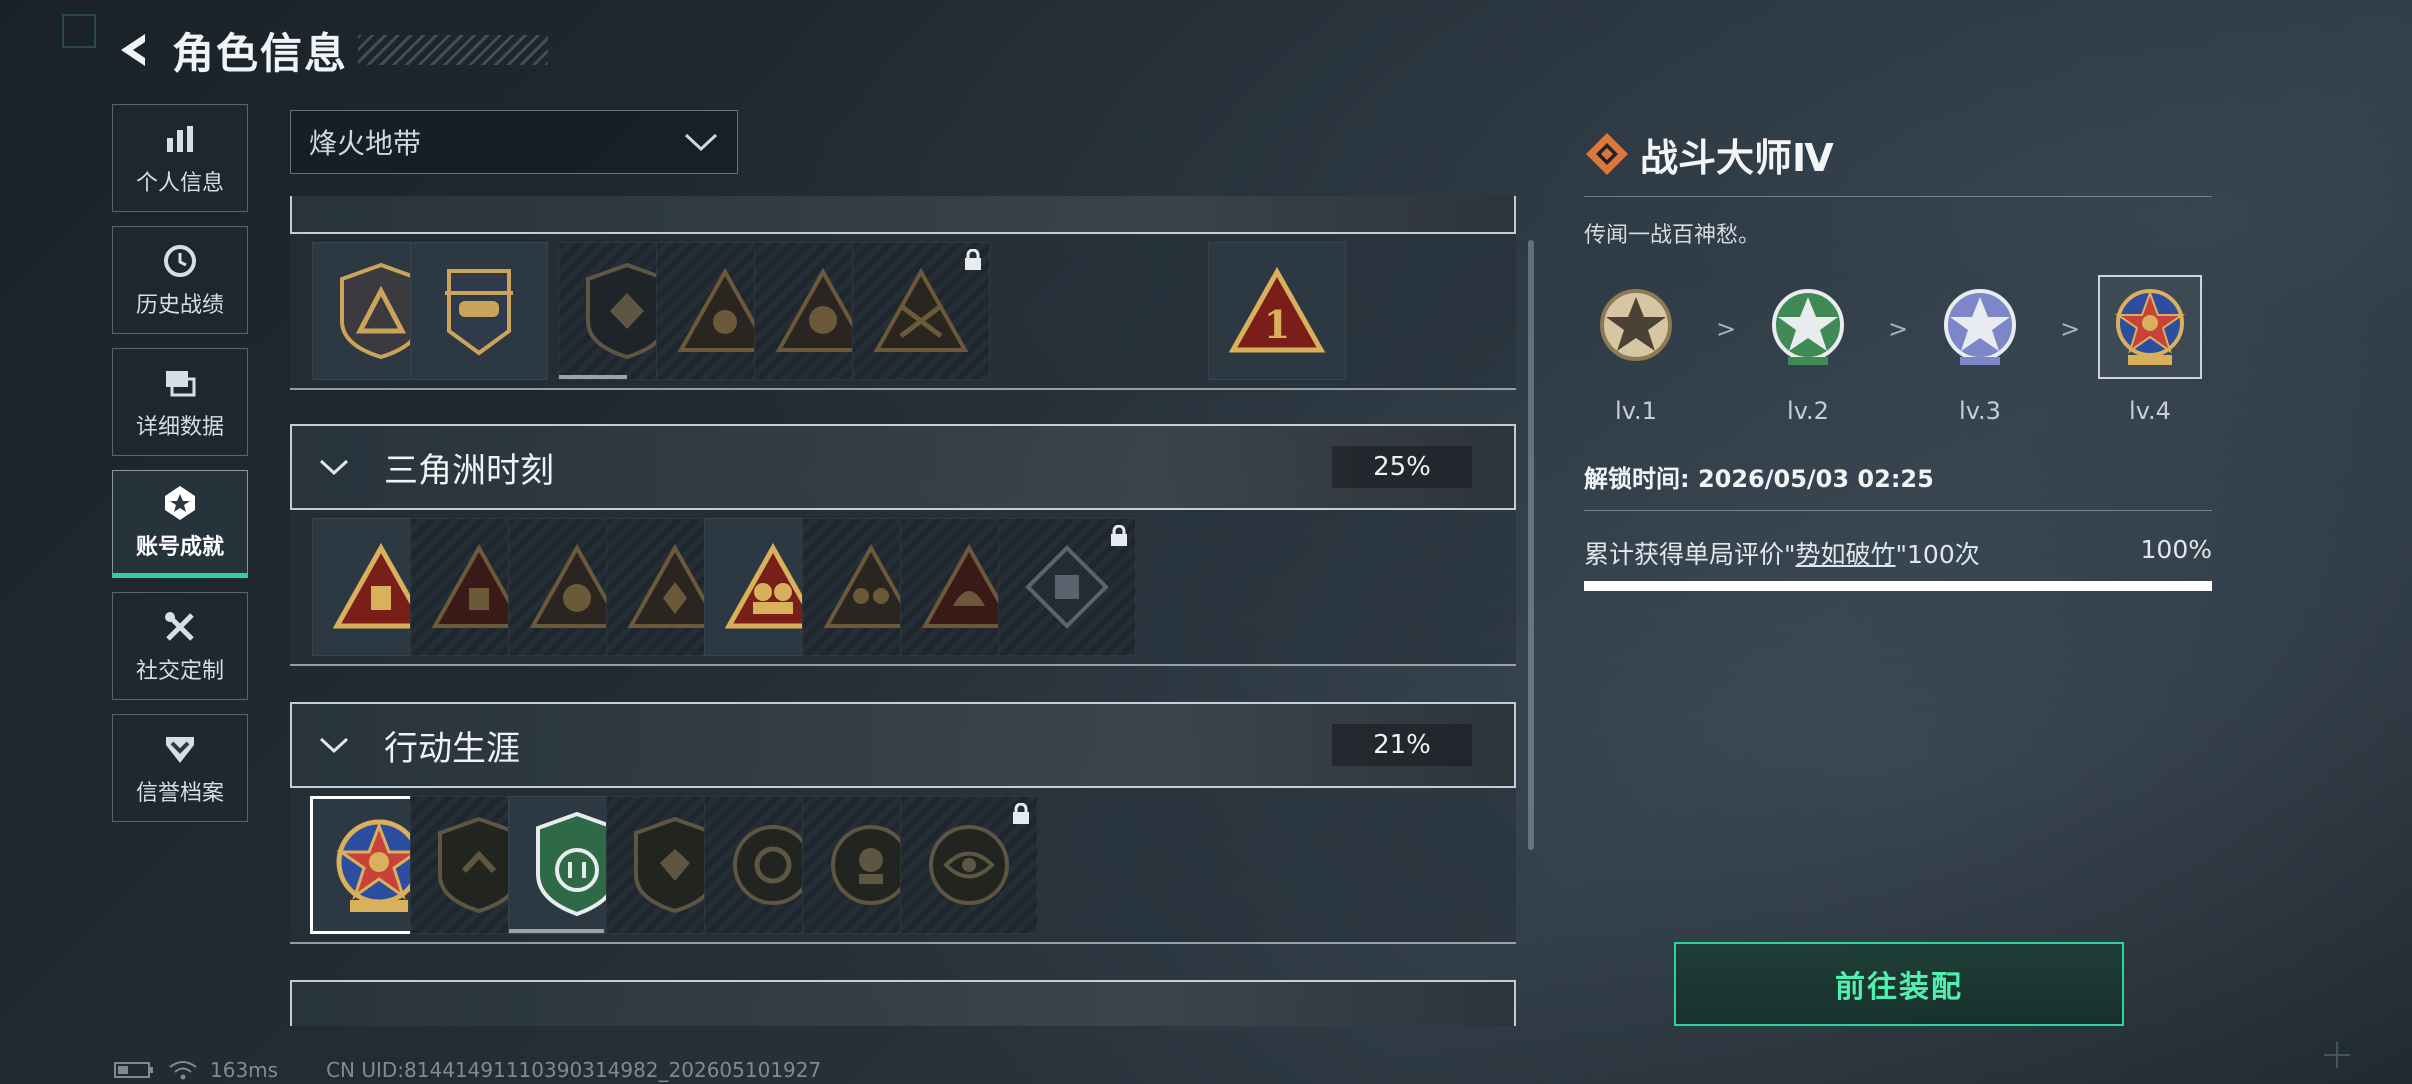 This screenshot has width=2412, height=1084. Describe the element at coordinates (1937, 554) in the screenshot. I see `condition-suffix: "100次` at that location.